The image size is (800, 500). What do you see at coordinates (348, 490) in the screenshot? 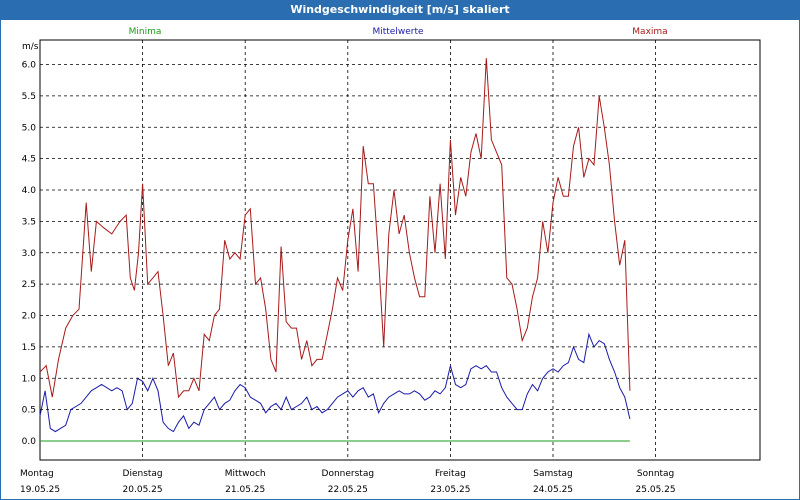
I see `x-date-label: 22.05.25` at bounding box center [348, 490].